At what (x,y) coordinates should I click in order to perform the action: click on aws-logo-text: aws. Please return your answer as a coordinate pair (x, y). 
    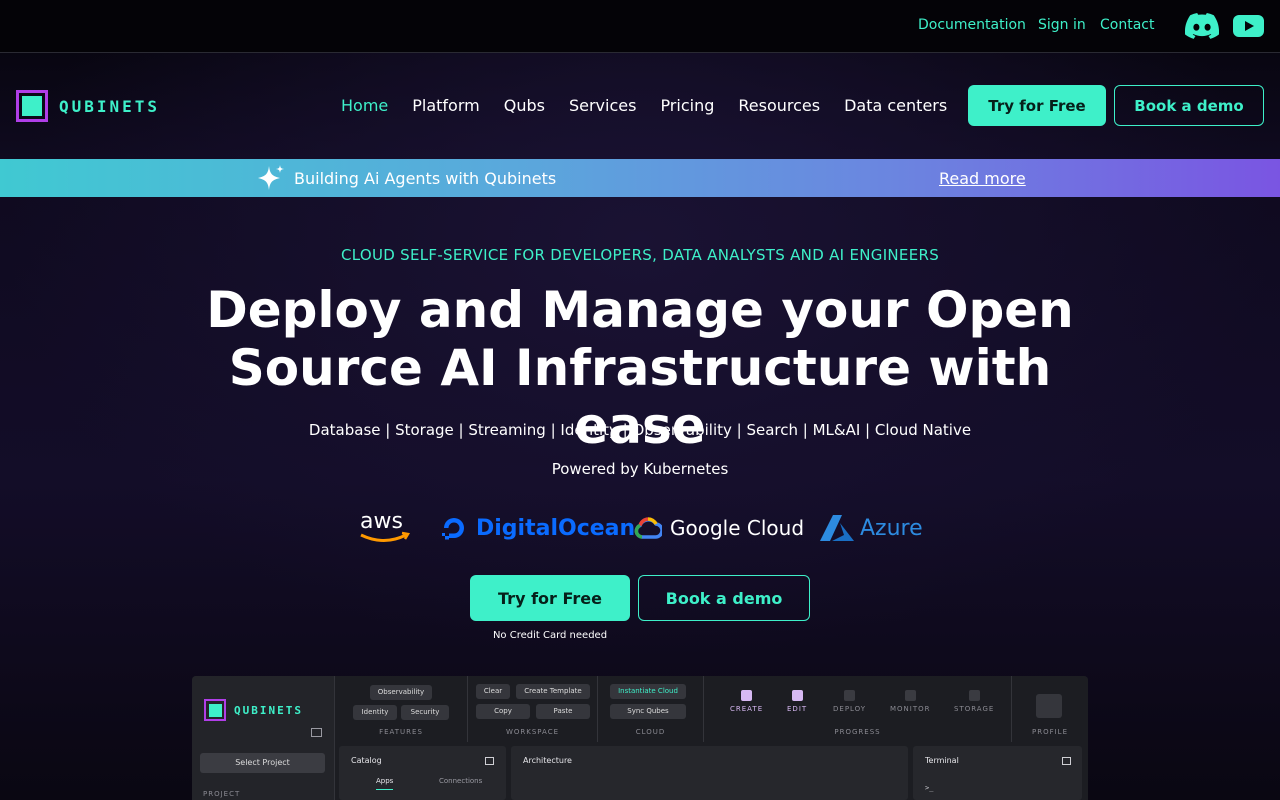
    Looking at the image, I should click on (381, 521).